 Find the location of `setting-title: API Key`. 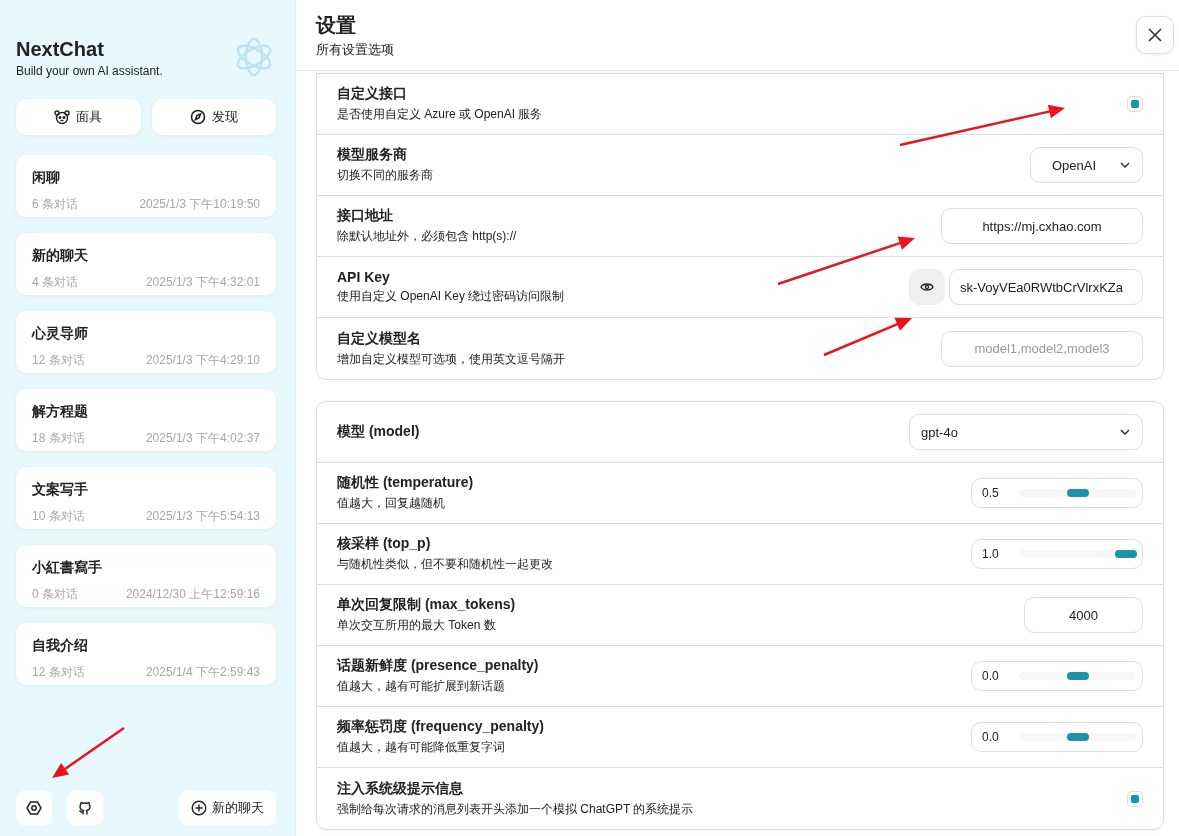

setting-title: API Key is located at coordinates (364, 277).